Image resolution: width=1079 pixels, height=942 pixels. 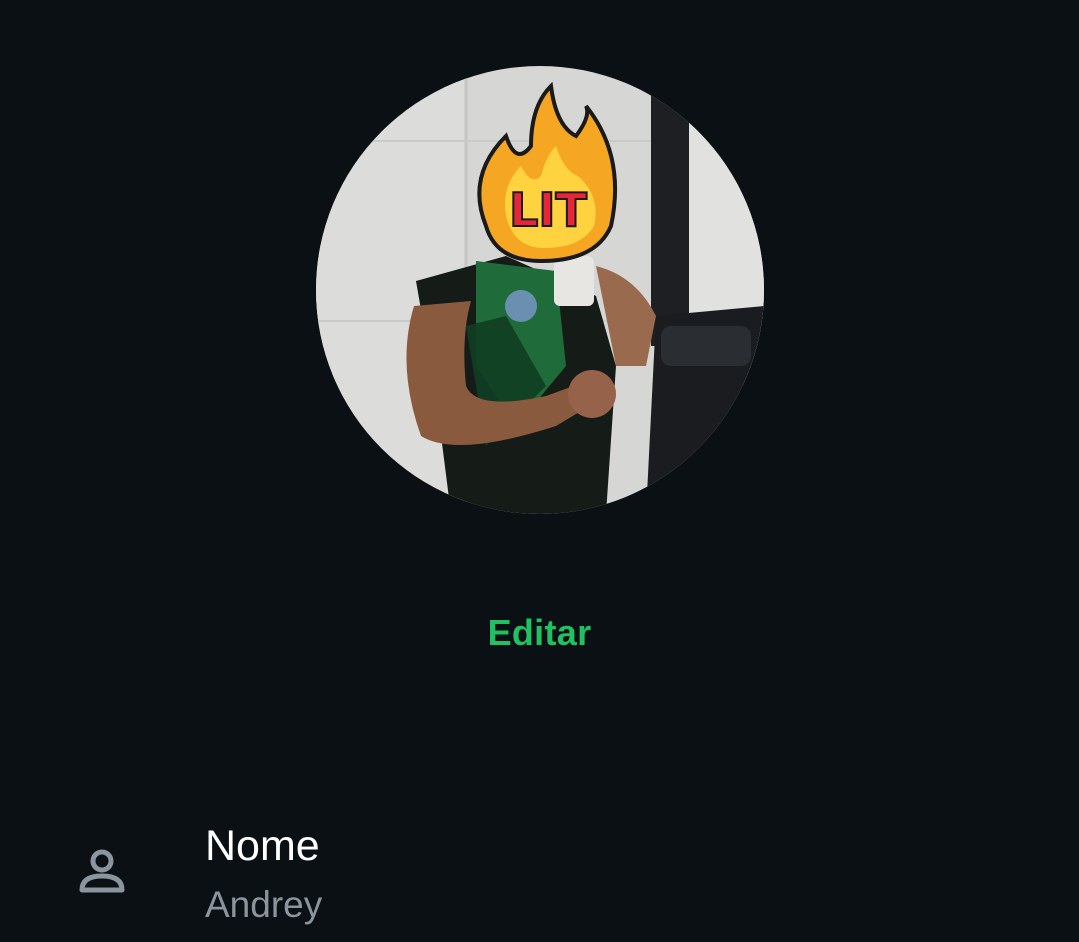 I want to click on lit-sticker-text: LIT, so click(x=548, y=210).